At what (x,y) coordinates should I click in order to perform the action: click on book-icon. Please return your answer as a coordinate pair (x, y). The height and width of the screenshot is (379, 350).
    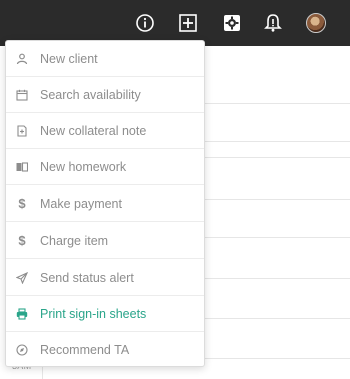
    Looking at the image, I should click on (22, 167).